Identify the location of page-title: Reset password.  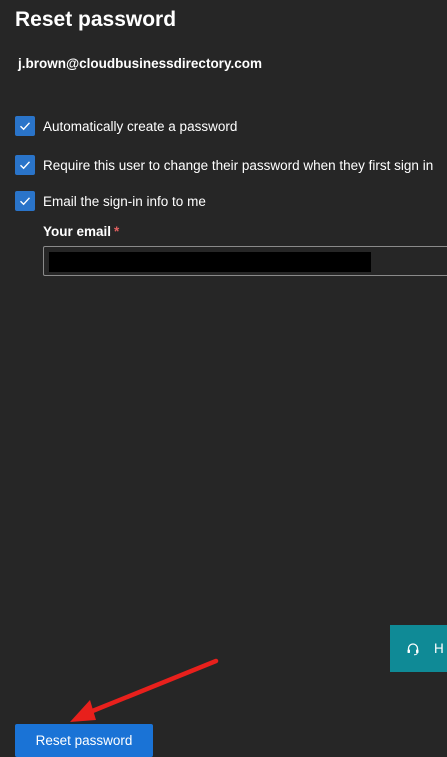
(96, 19).